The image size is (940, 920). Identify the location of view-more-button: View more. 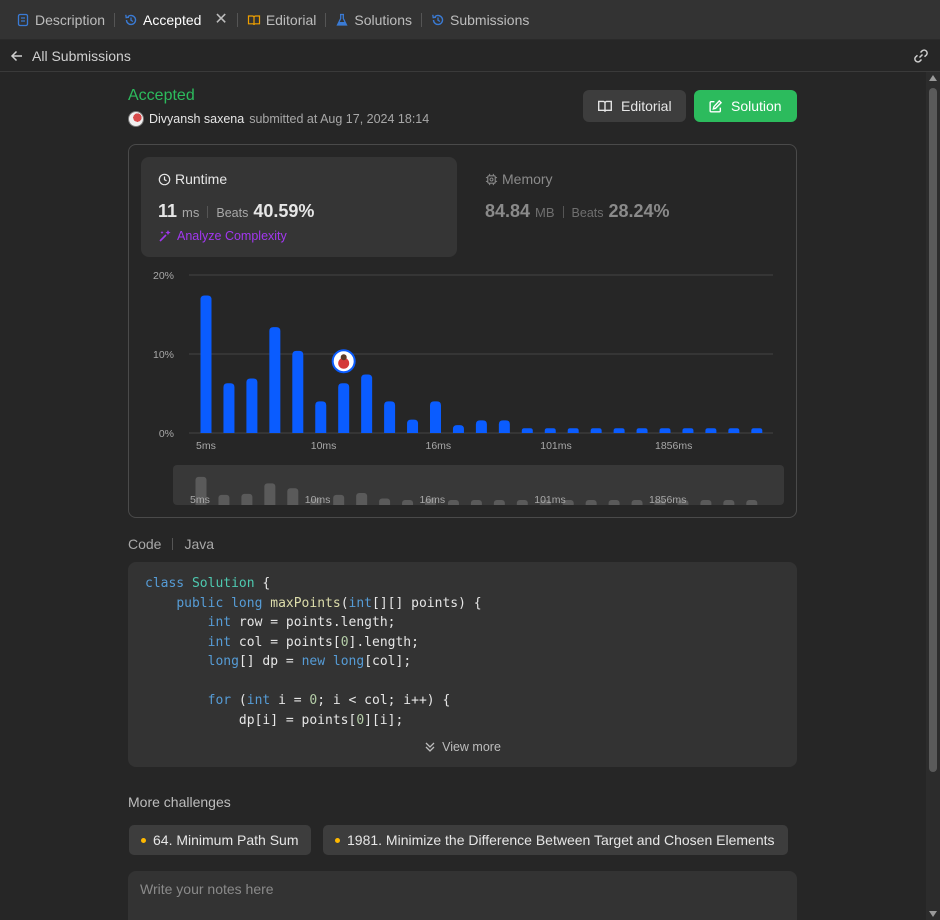
(462, 747).